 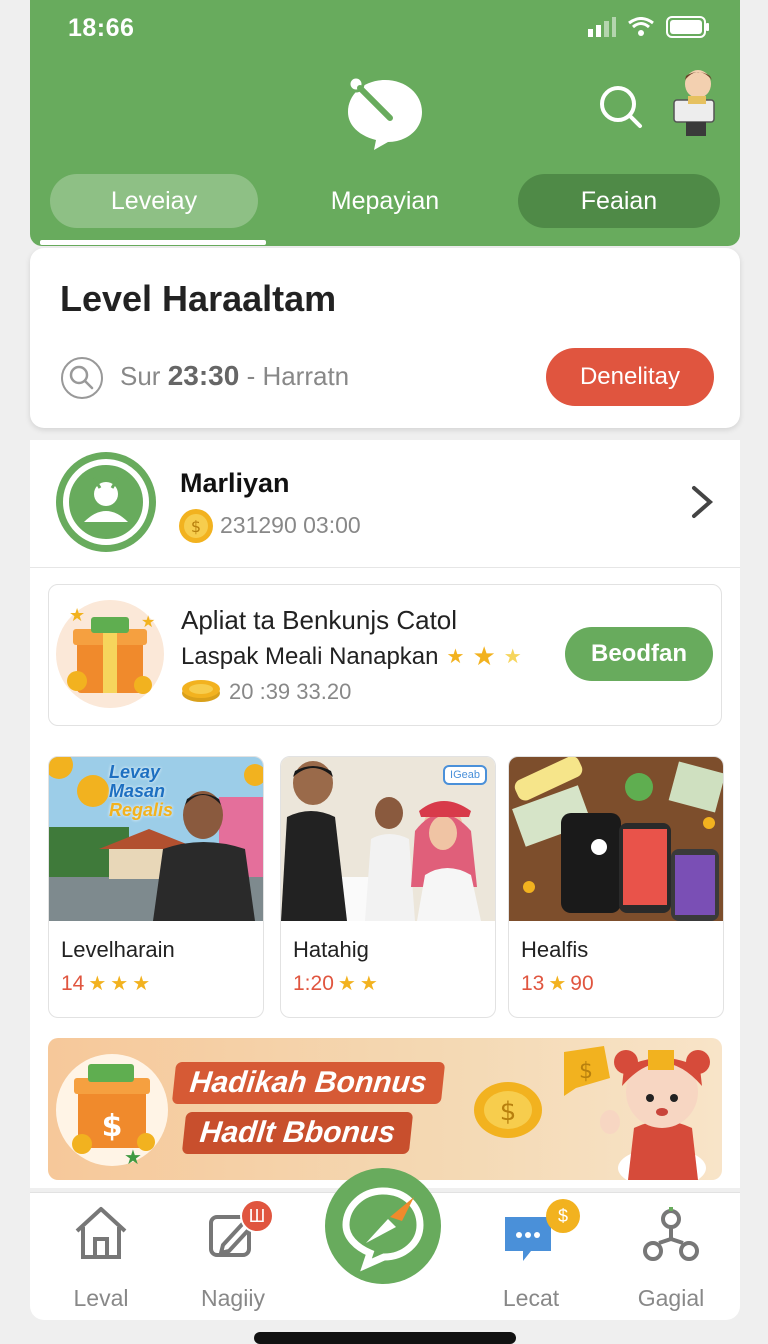 I want to click on mascot-icon, so click(x=655, y=1115).